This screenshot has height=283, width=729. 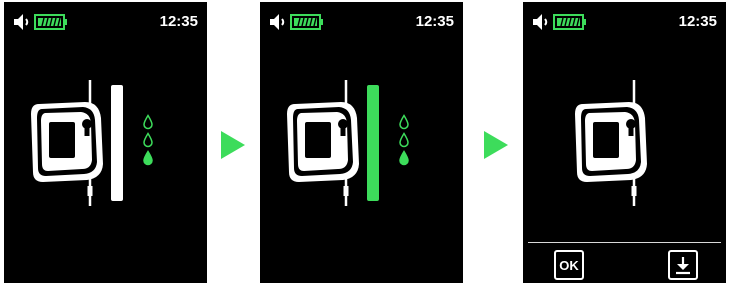 I want to click on download-button, so click(x=683, y=265).